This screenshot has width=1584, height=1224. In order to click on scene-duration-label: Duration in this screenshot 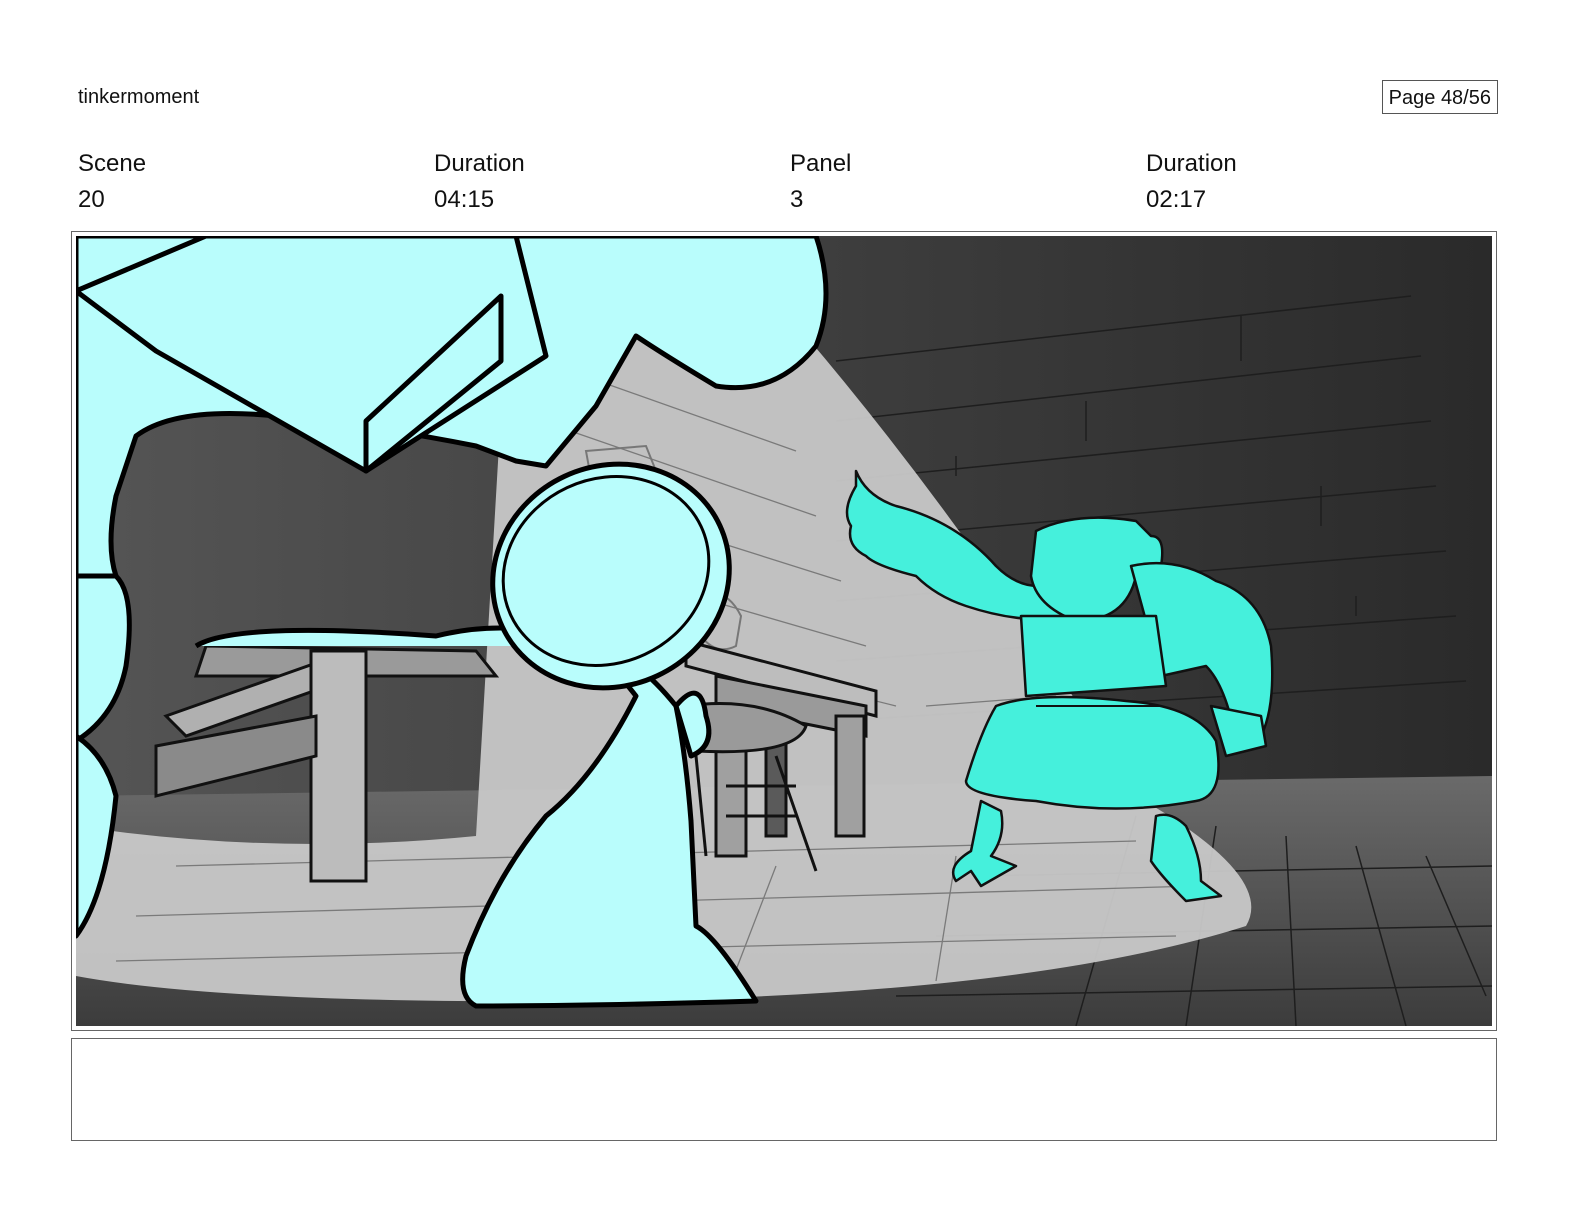, I will do `click(479, 163)`.